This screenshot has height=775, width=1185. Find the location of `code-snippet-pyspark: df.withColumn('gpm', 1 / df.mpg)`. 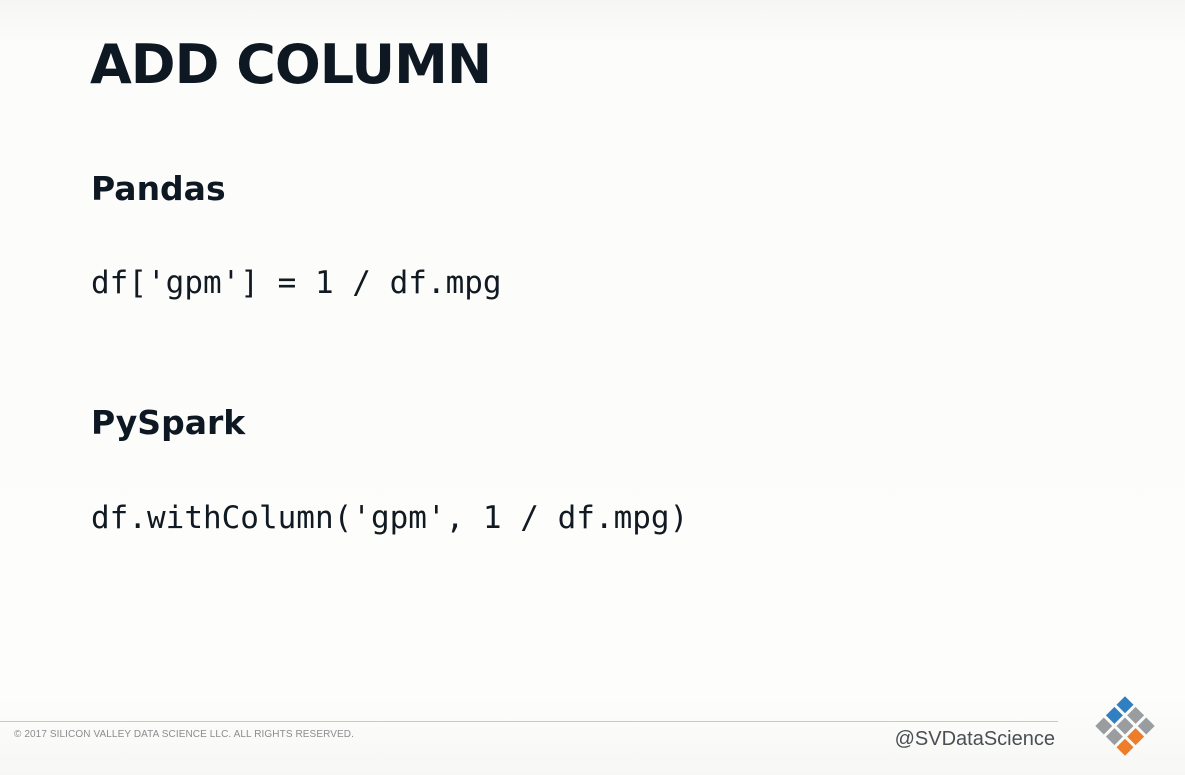

code-snippet-pyspark: df.withColumn('gpm', 1 / df.mpg) is located at coordinates (390, 518).